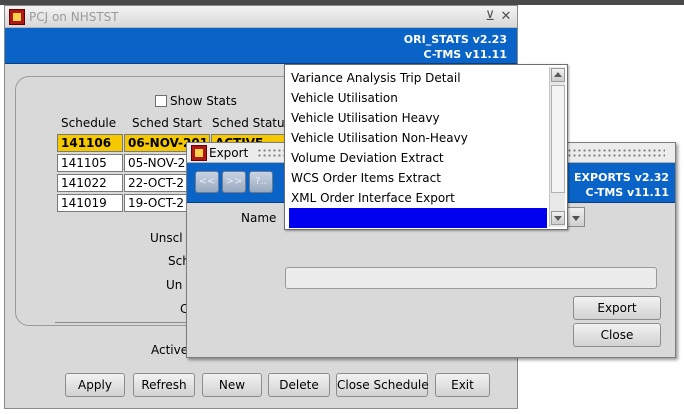  What do you see at coordinates (90, 203) in the screenshot?
I see `schedule-cell: 141019` at bounding box center [90, 203].